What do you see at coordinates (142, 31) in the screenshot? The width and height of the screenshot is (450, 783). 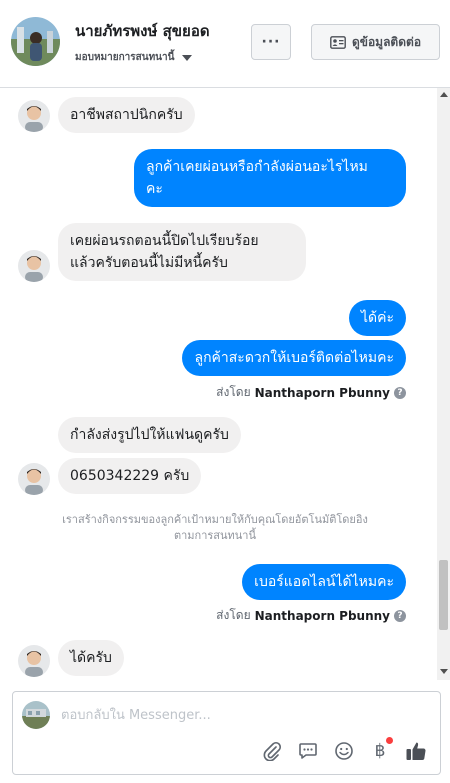 I see `customer-name: นายภัทรพงษ์ สุขยอด` at bounding box center [142, 31].